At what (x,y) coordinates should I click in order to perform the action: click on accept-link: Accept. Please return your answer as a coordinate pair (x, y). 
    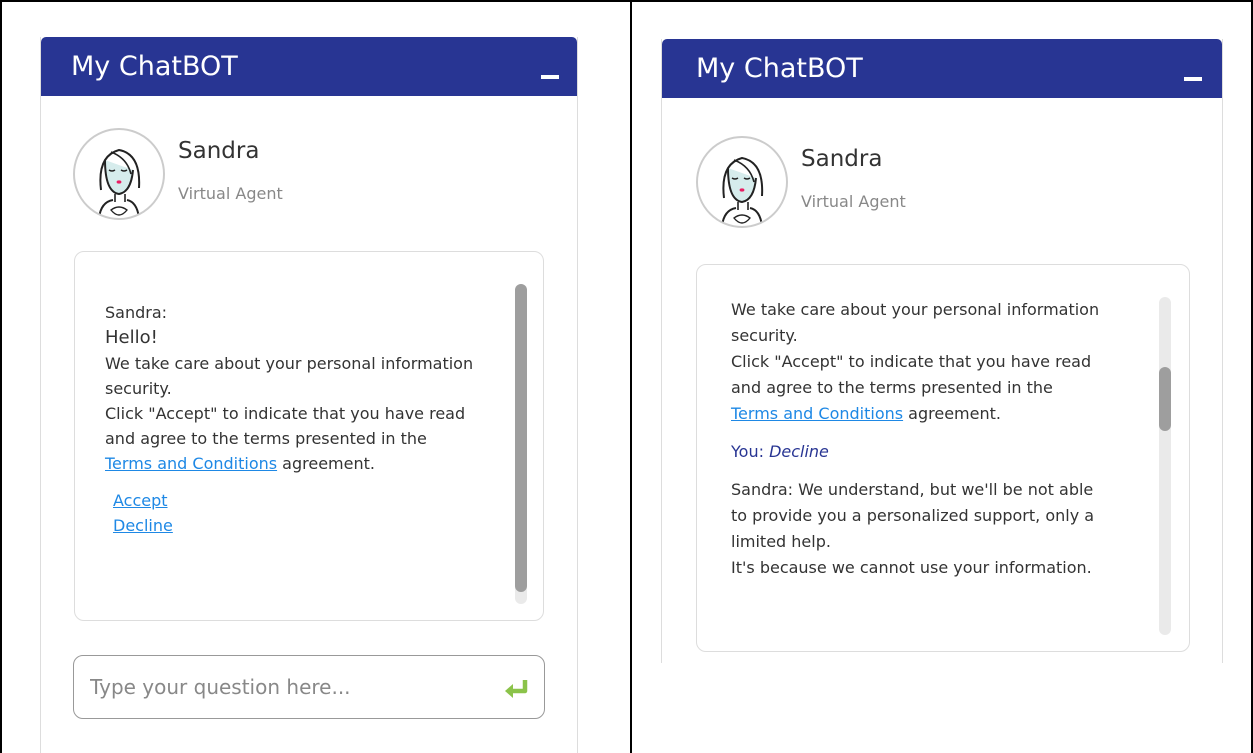
    Looking at the image, I should click on (140, 500).